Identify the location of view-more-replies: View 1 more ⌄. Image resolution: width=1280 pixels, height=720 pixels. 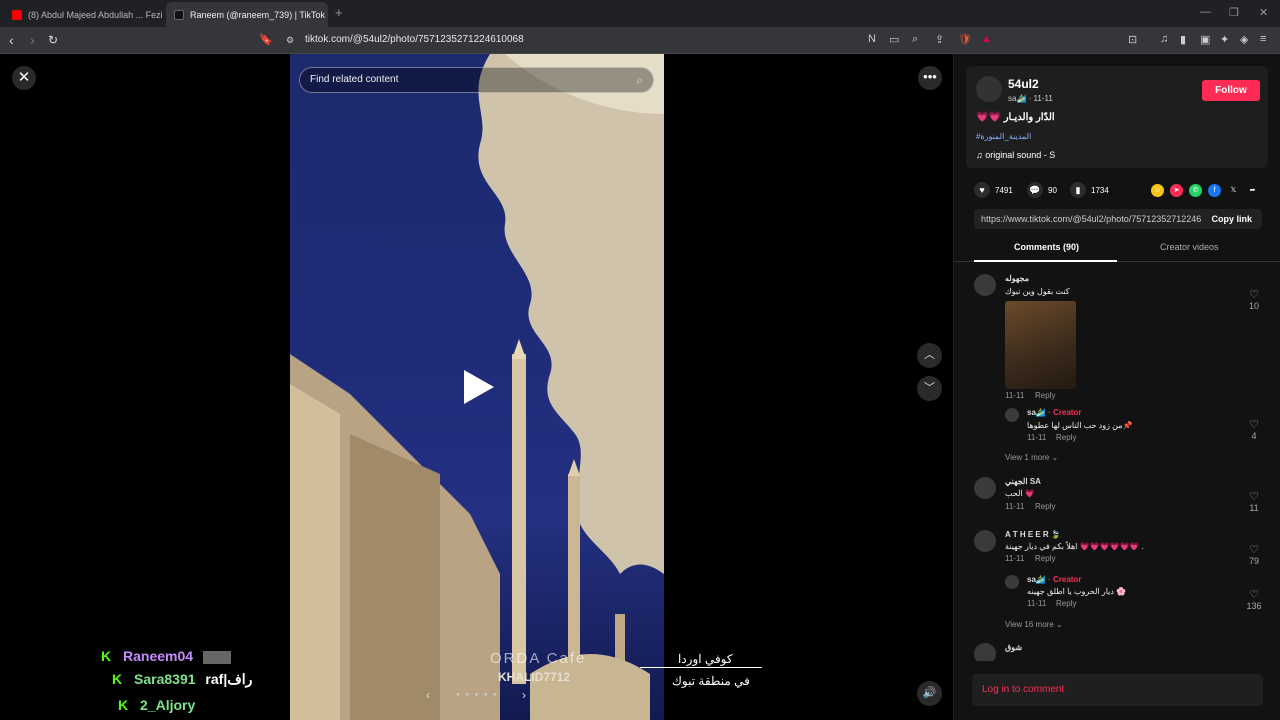
(1031, 457).